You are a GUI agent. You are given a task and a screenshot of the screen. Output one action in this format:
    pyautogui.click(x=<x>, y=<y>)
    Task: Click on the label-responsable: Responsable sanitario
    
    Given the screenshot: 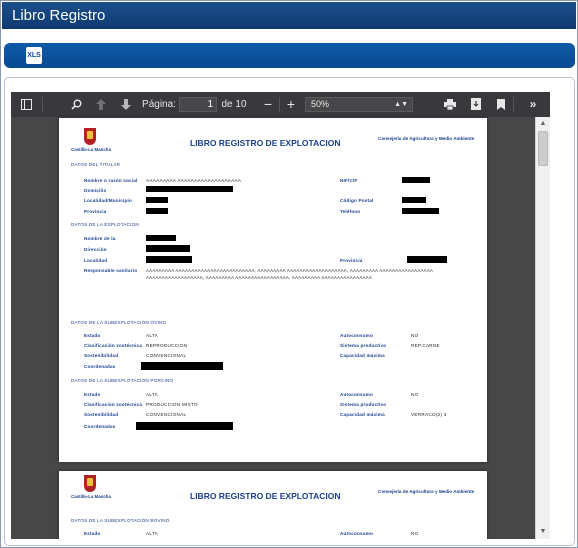 What is the action you would take?
    pyautogui.click(x=111, y=270)
    